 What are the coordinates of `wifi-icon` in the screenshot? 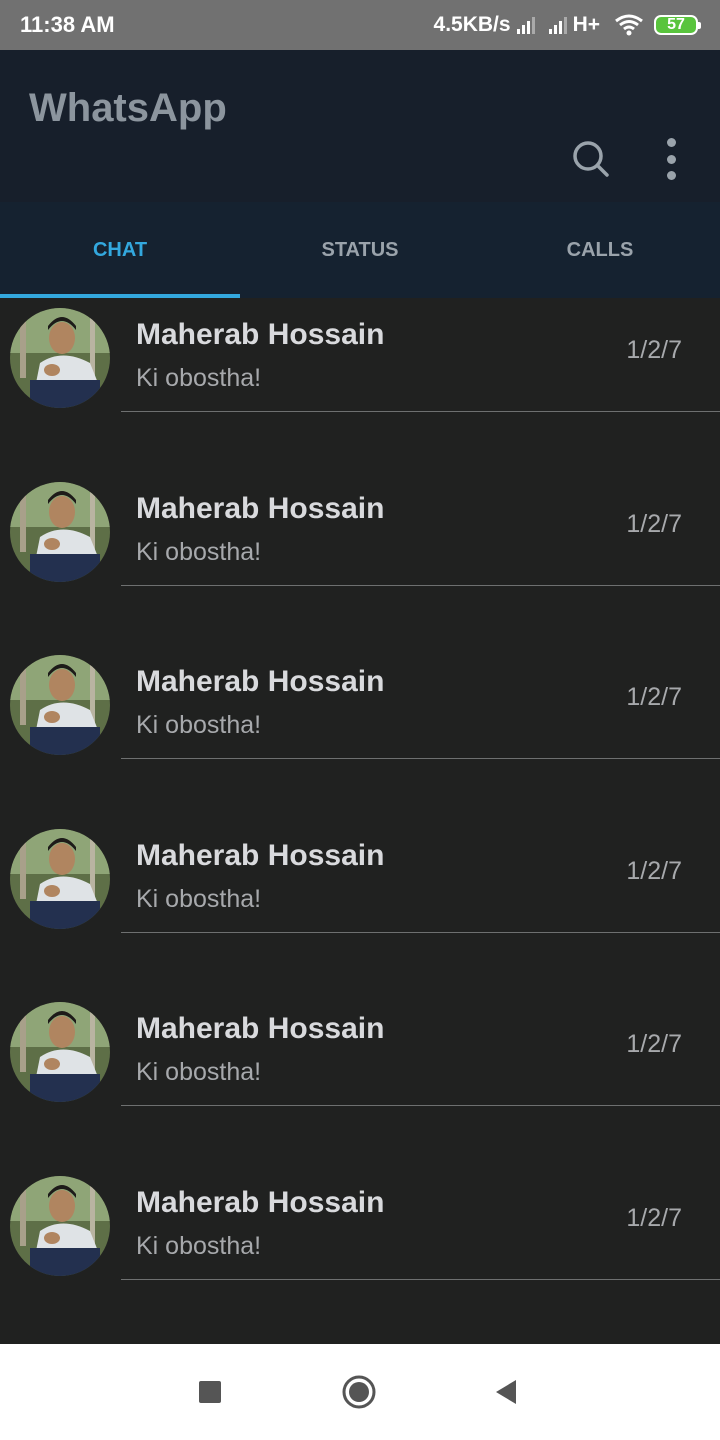 It's located at (629, 25).